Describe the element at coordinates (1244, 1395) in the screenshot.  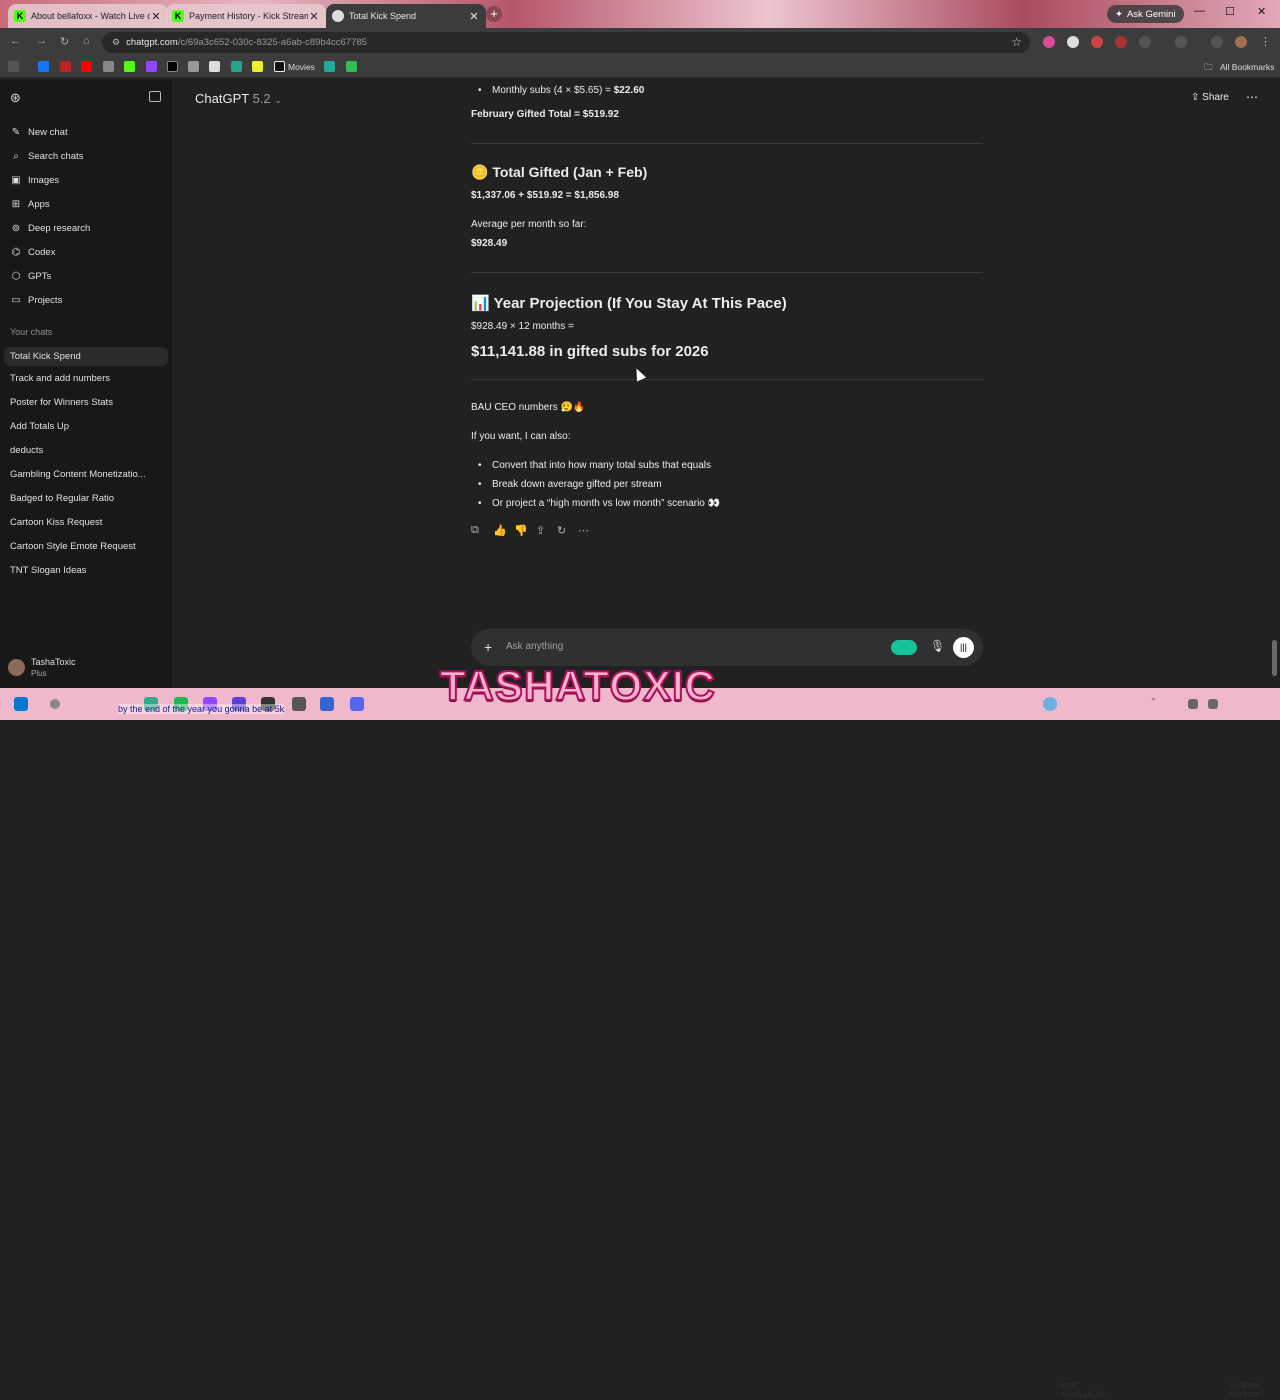
I see `clock-date: 2/28/2026` at that location.